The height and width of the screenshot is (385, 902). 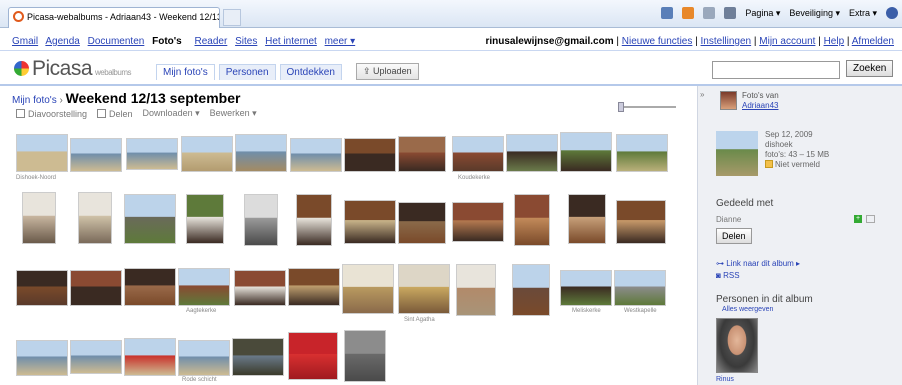 I want to click on tools-menu: Extra ▾, so click(x=863, y=13).